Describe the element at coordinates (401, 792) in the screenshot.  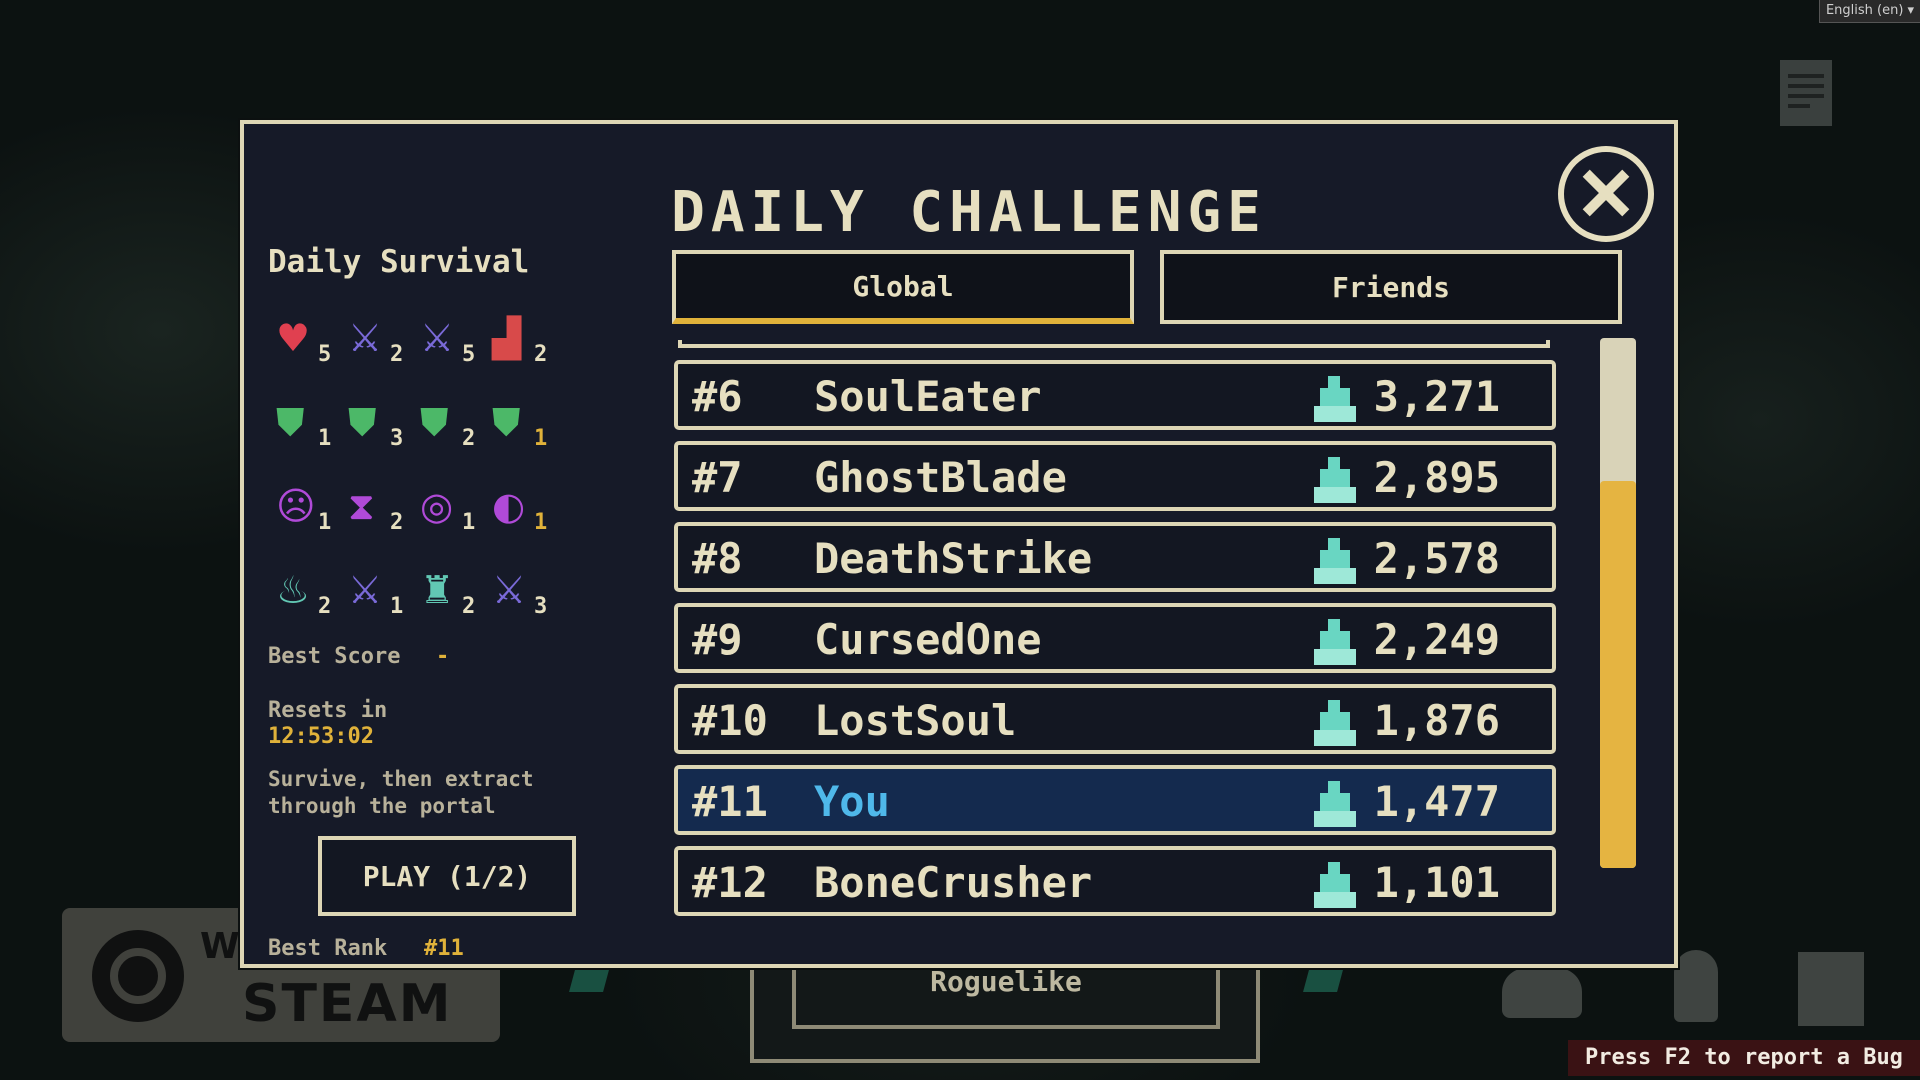
I see `challenge-description: Survive, then extract through the portal` at that location.